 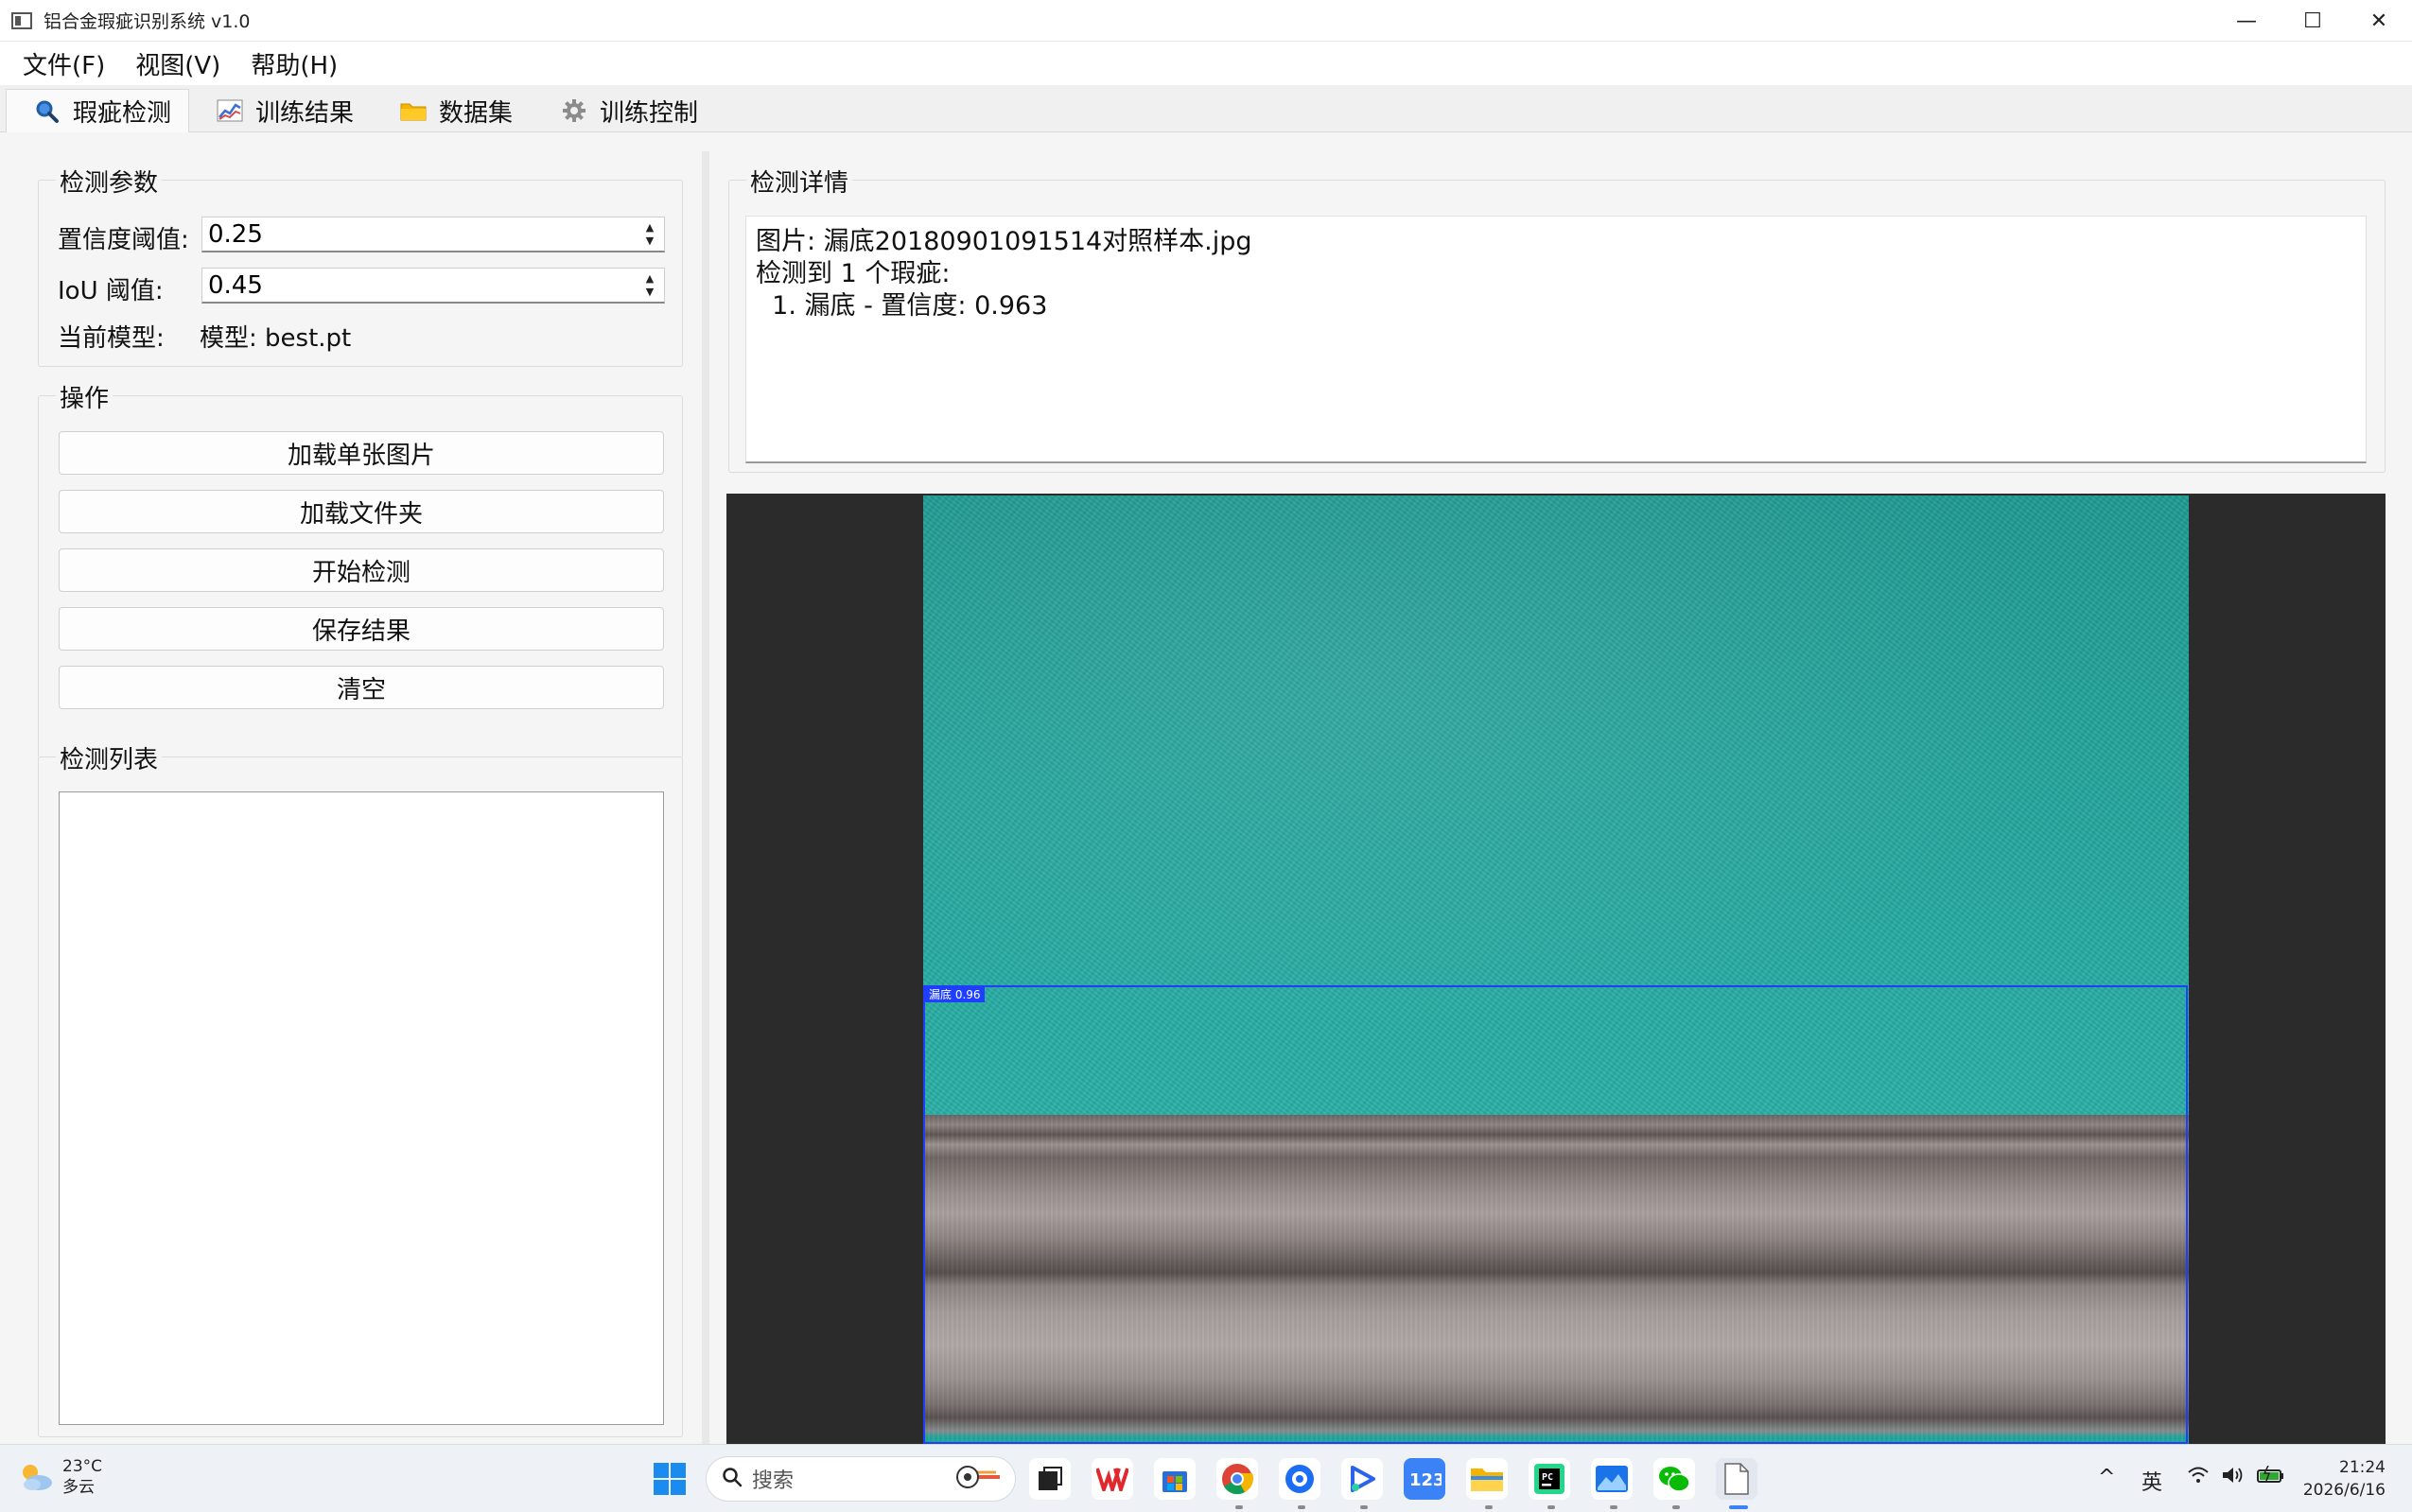 What do you see at coordinates (361, 629) in the screenshot?
I see `save-result-button: 保存结果` at bounding box center [361, 629].